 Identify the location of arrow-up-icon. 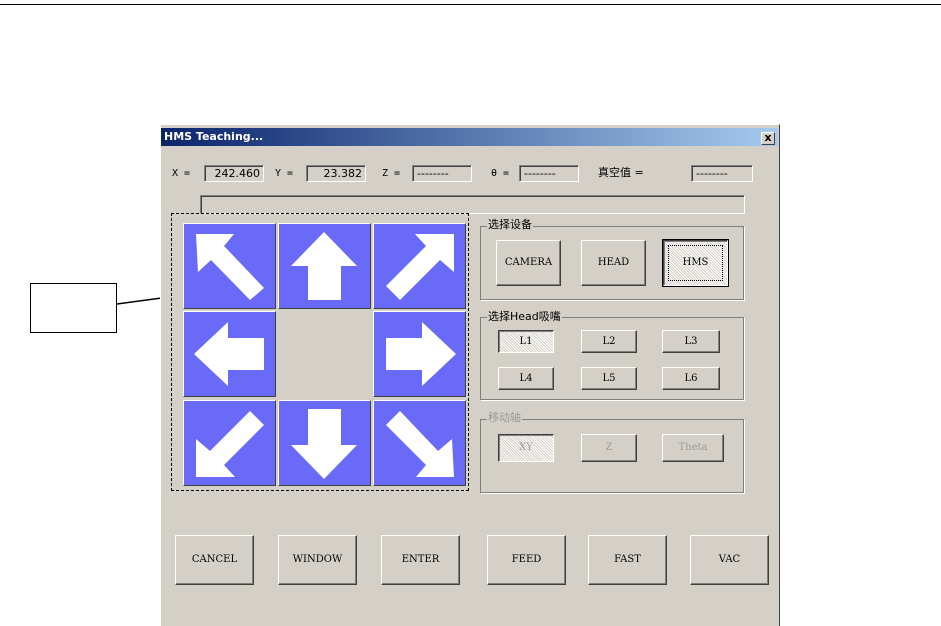
(324, 266).